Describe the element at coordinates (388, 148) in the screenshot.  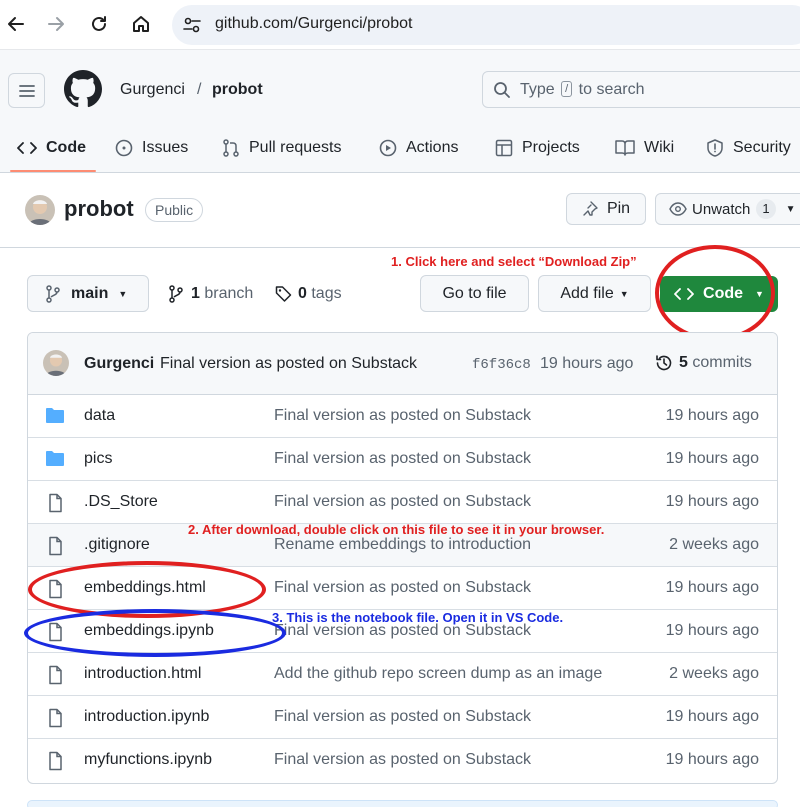
I see `play-icon` at that location.